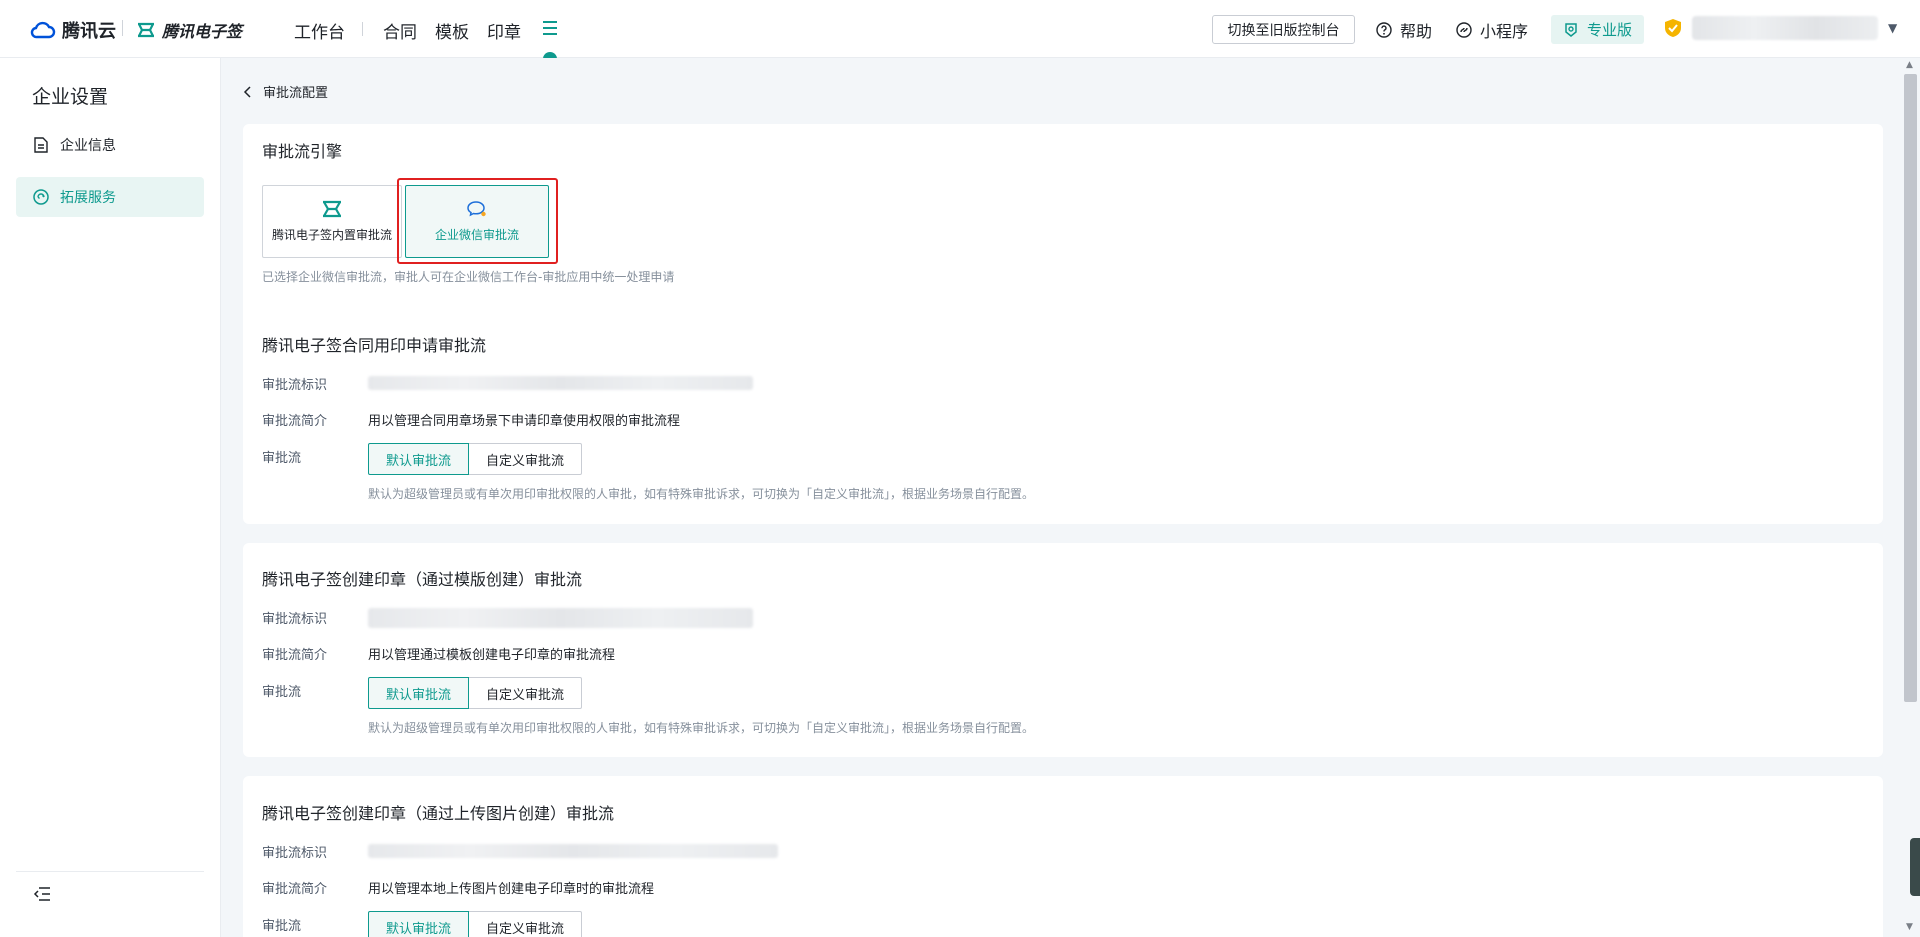 The width and height of the screenshot is (1920, 937). What do you see at coordinates (550, 28) in the screenshot?
I see `menu-icon` at bounding box center [550, 28].